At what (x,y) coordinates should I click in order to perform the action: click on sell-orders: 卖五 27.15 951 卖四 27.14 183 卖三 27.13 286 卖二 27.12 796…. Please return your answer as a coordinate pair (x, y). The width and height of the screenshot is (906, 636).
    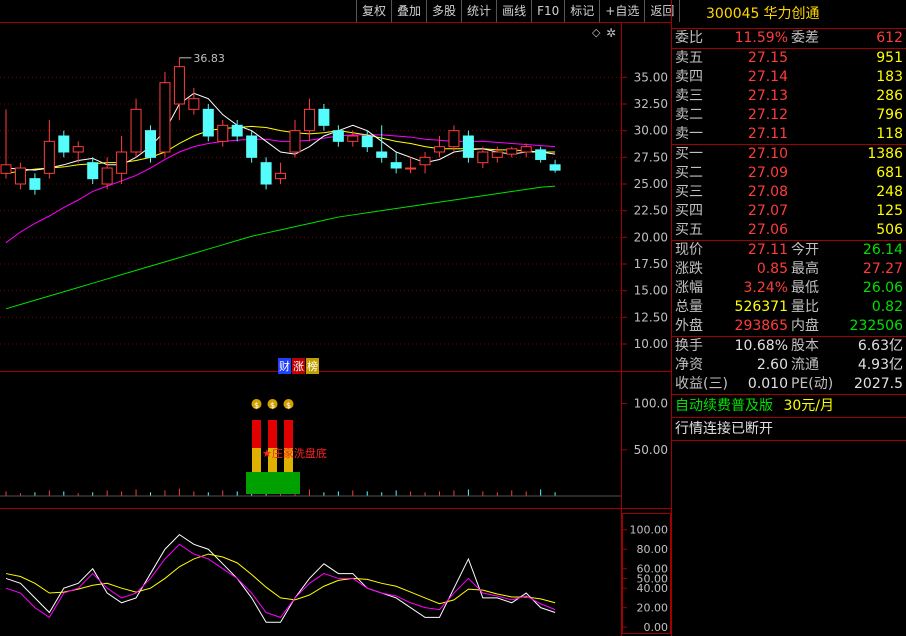
    Looking at the image, I should click on (789, 97).